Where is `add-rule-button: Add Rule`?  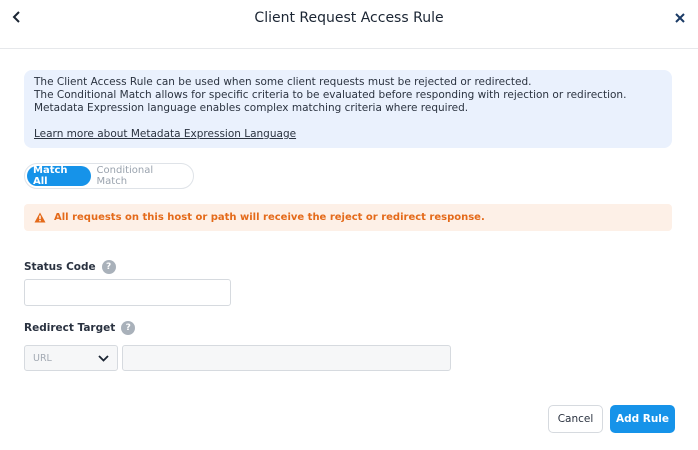 add-rule-button: Add Rule is located at coordinates (642, 419).